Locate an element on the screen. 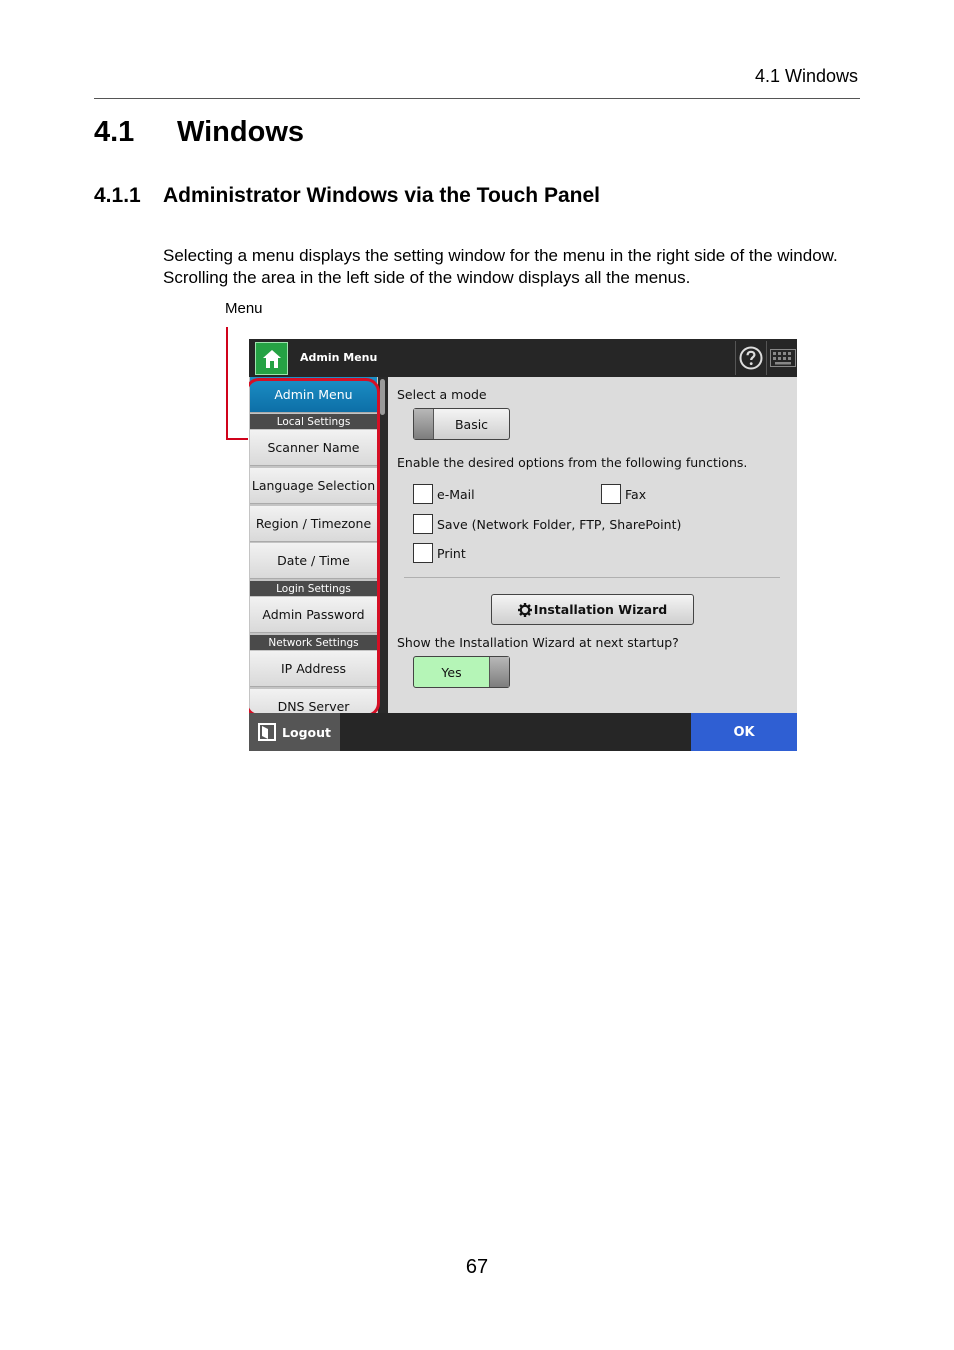  home-button is located at coordinates (271, 358).